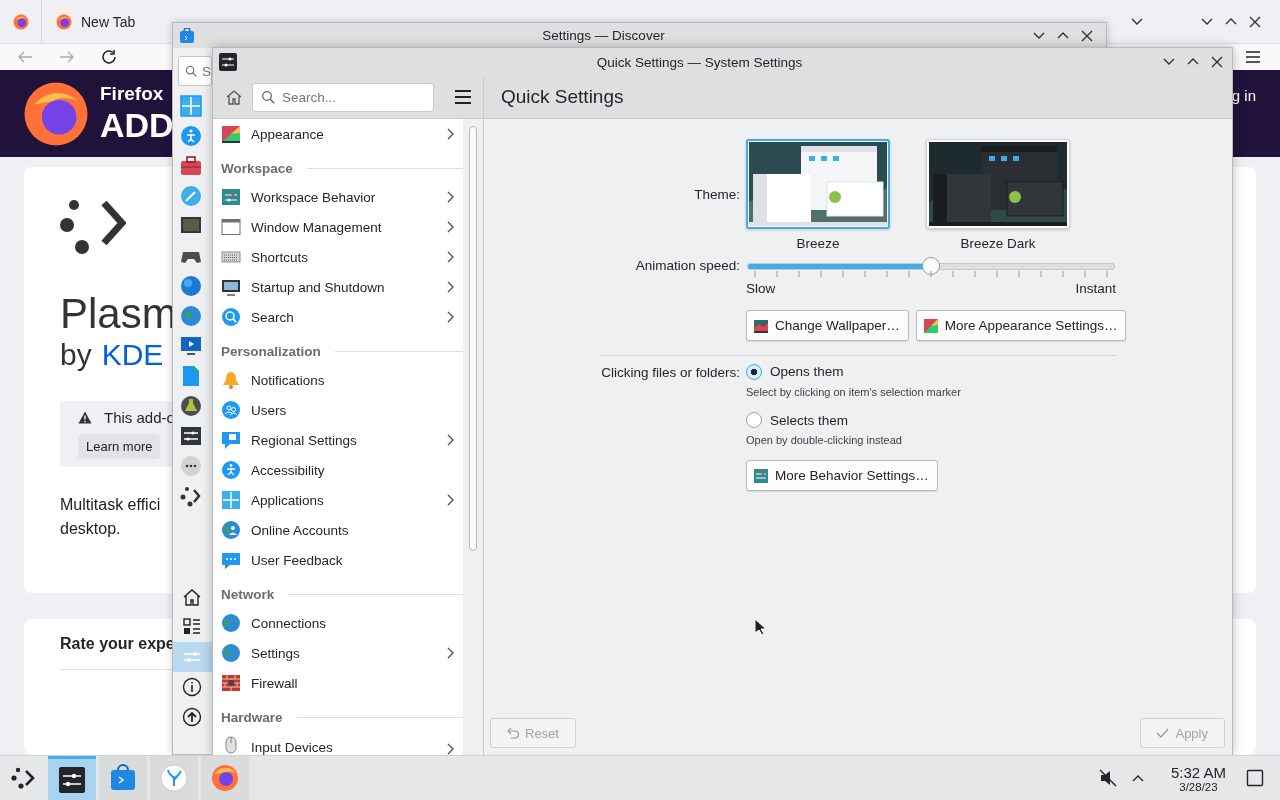 This screenshot has height=800, width=1280. What do you see at coordinates (670, 372) in the screenshot?
I see `field-label: Clicking files or folders:` at bounding box center [670, 372].